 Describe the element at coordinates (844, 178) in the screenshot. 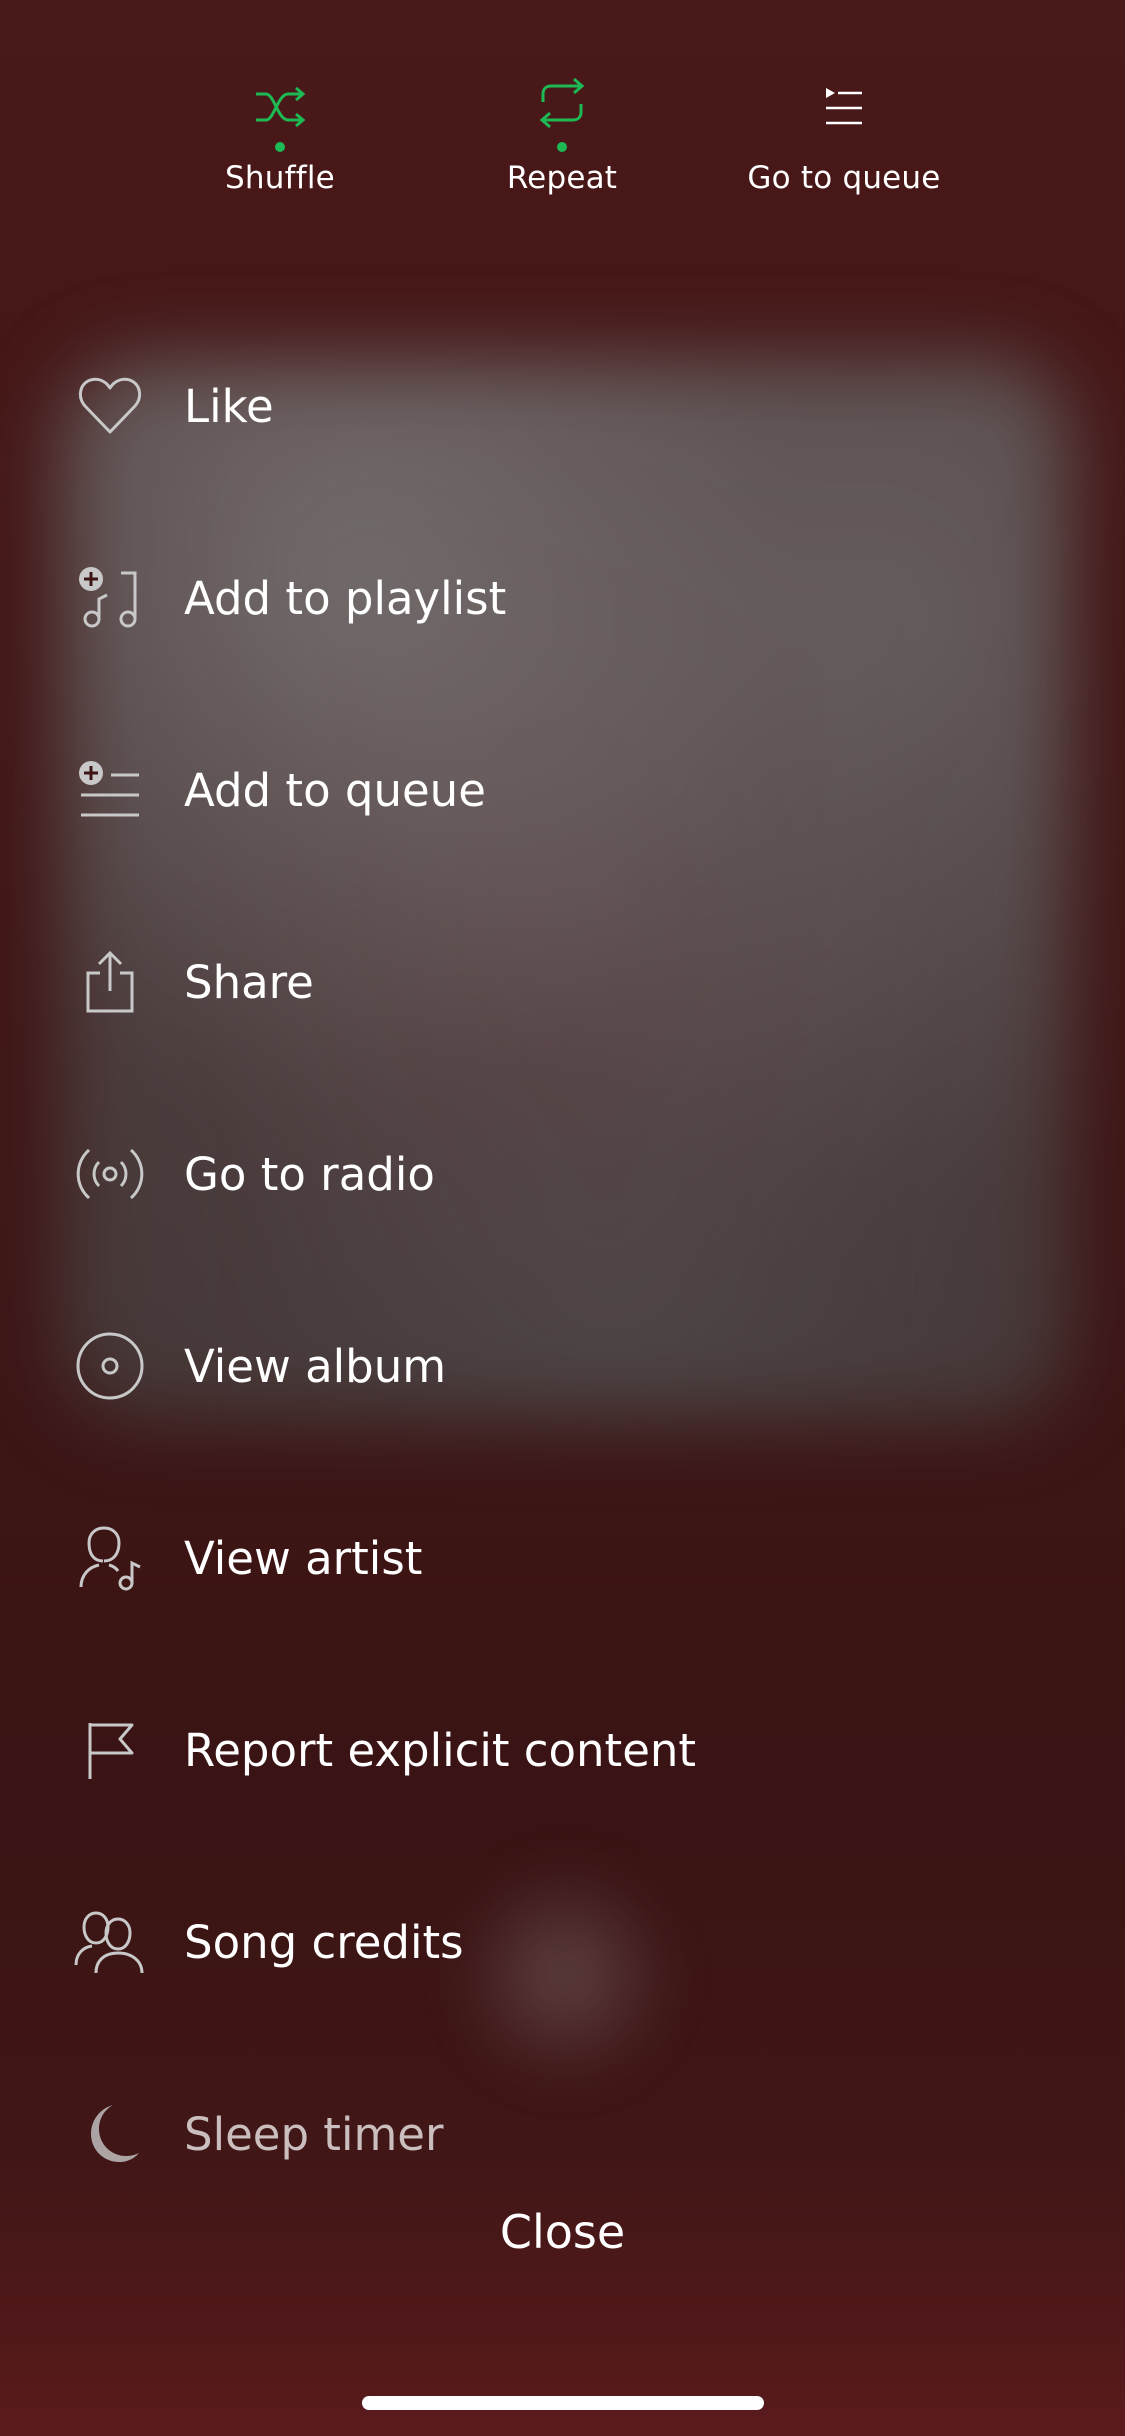

I see `go-to-queue-label: Go to queue` at that location.